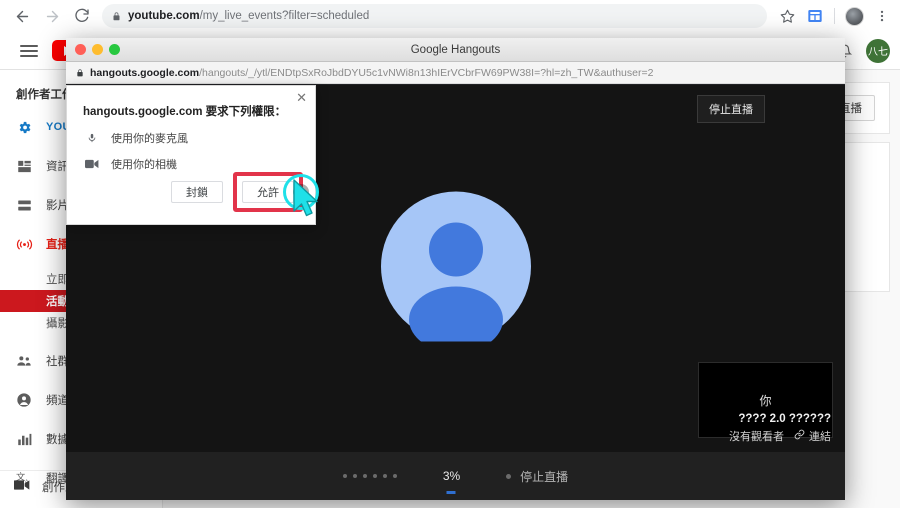 This screenshot has width=900, height=508. I want to click on close-icon: ✕, so click(301, 97).